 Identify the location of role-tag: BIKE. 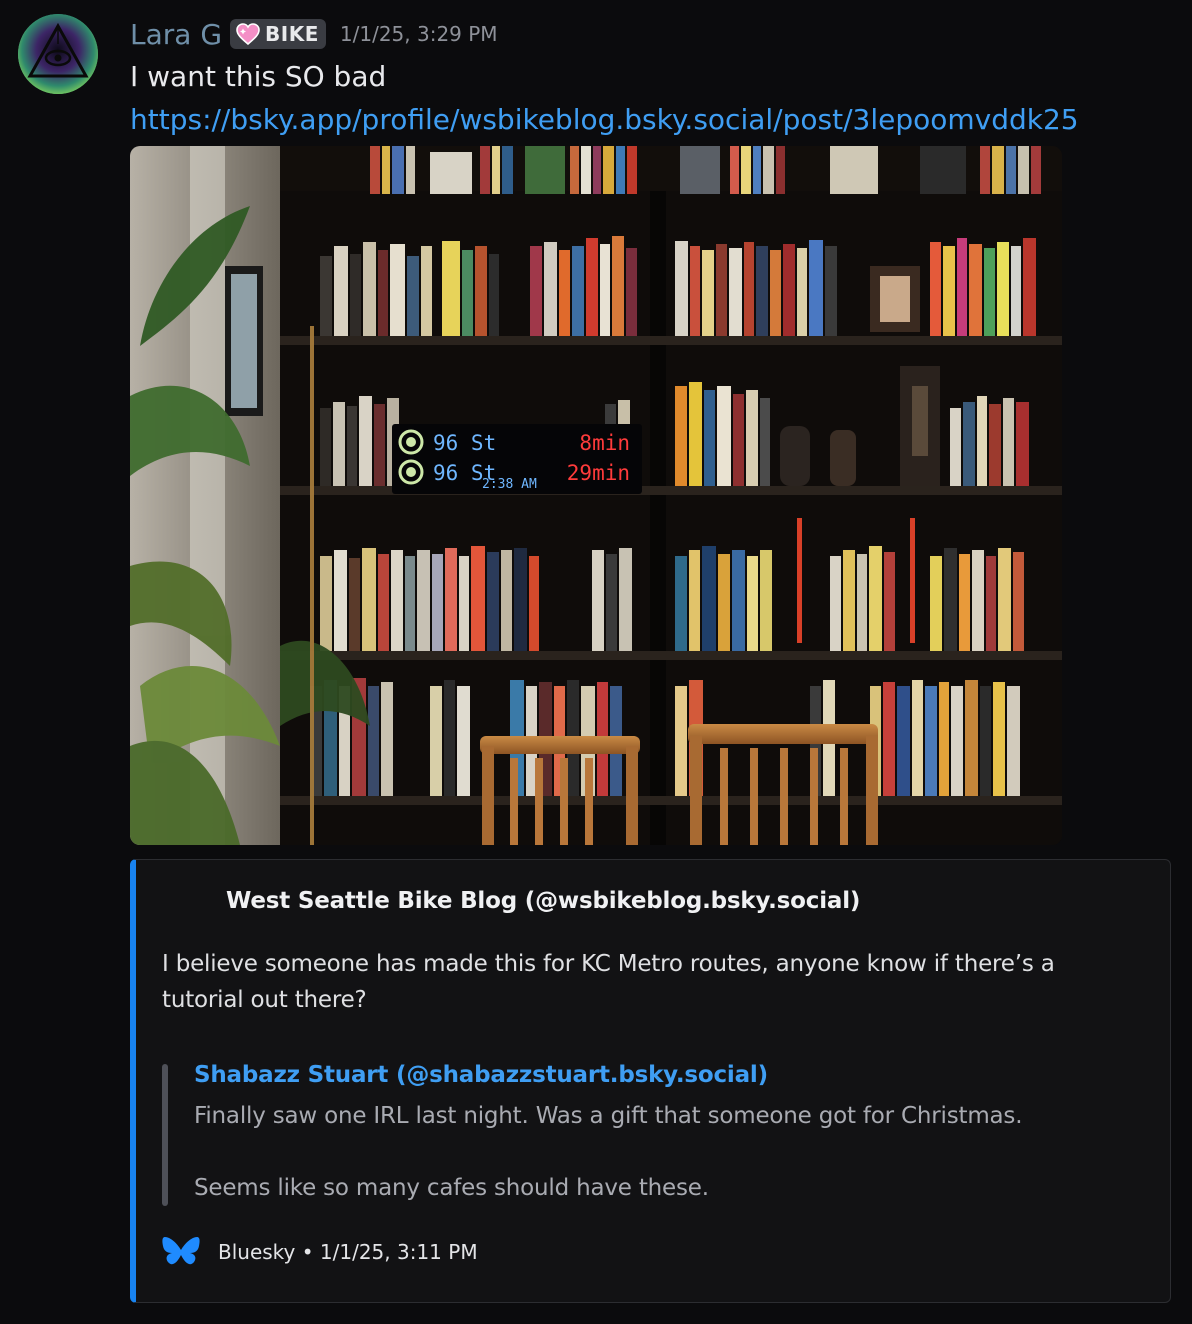
(278, 34).